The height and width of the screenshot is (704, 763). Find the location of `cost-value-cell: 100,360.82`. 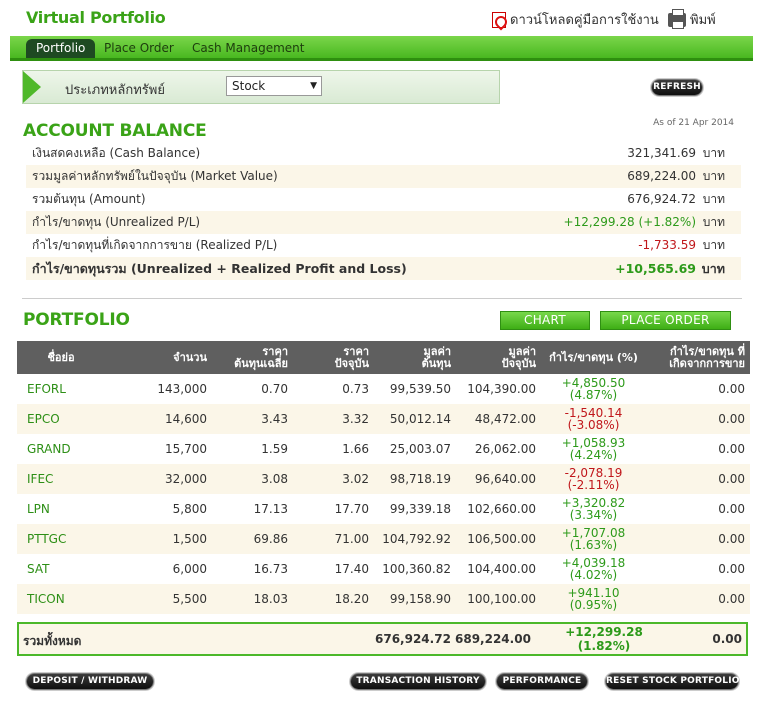

cost-value-cell: 100,360.82 is located at coordinates (416, 569).